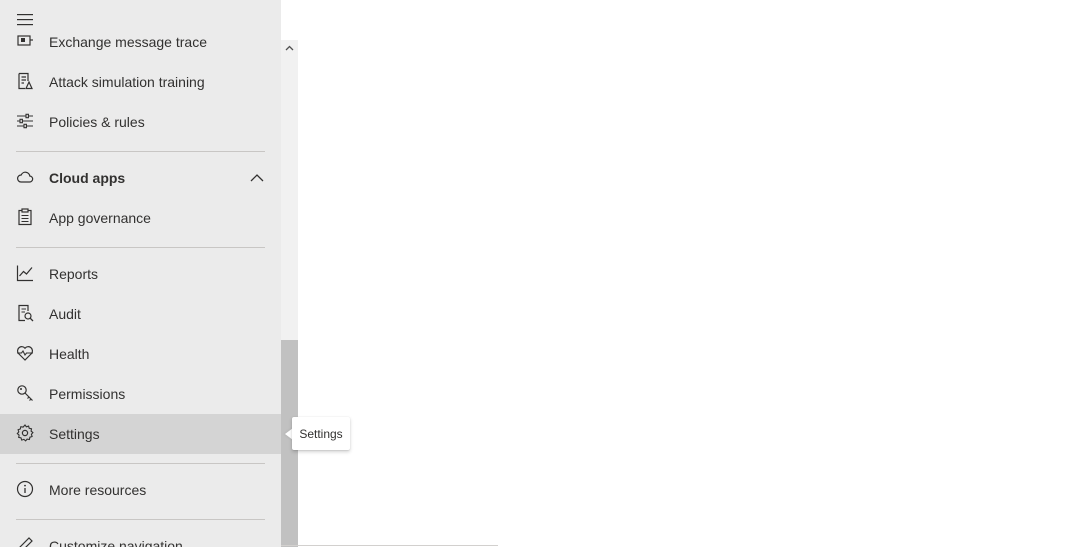 Image resolution: width=1080 pixels, height=547 pixels. Describe the element at coordinates (116, 542) in the screenshot. I see `nav-item-label: Customize navigation` at that location.